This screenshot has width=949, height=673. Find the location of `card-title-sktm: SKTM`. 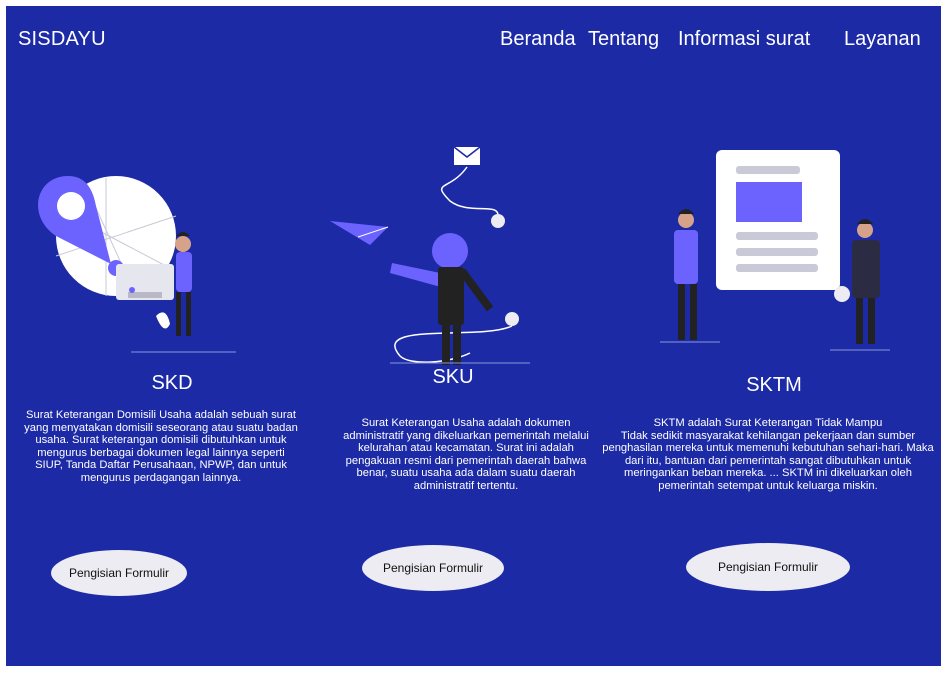

card-title-sktm: SKTM is located at coordinates (774, 385).